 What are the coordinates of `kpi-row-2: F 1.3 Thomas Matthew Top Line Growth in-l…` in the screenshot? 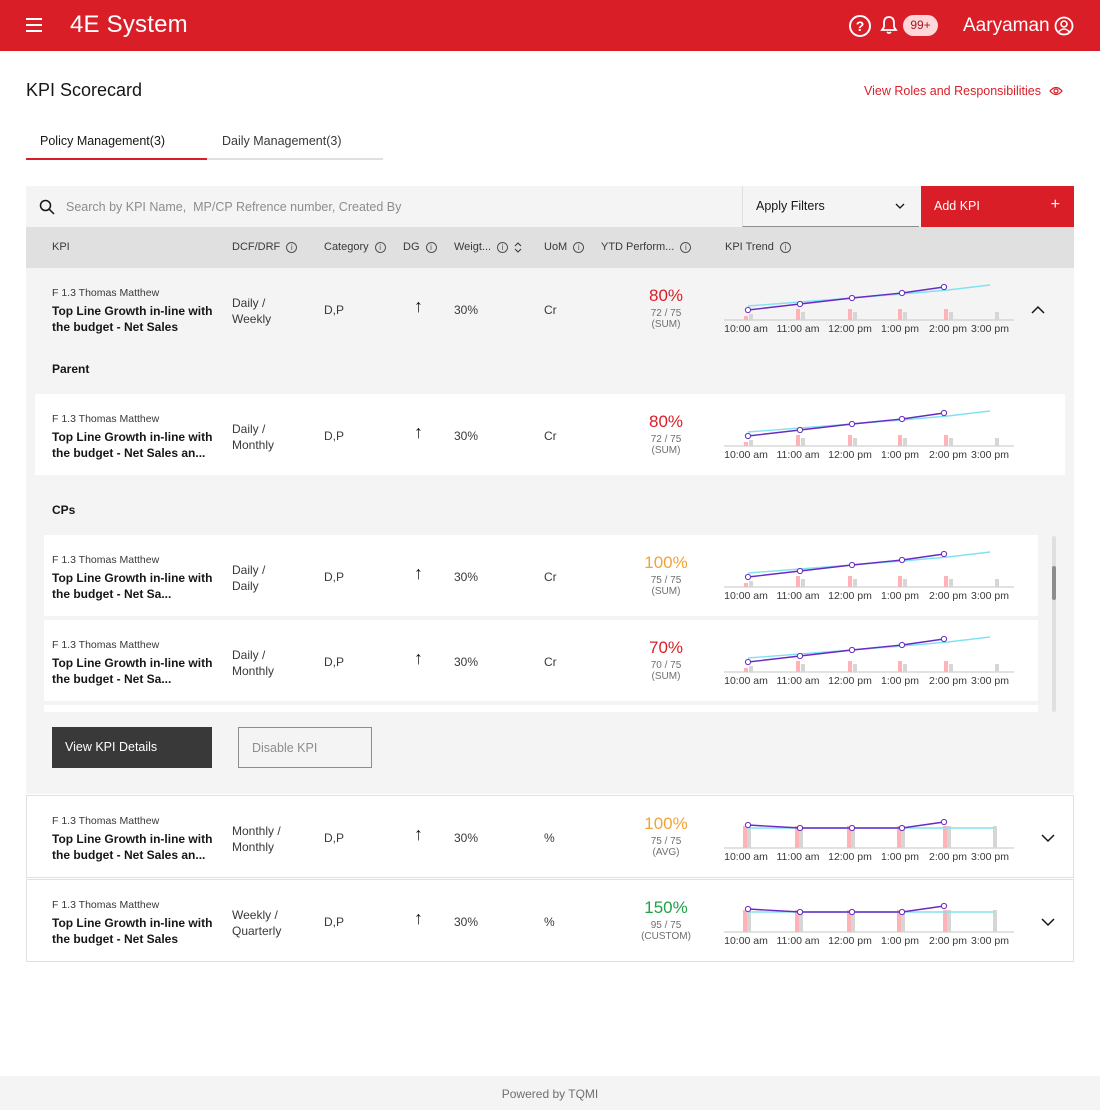 It's located at (550, 836).